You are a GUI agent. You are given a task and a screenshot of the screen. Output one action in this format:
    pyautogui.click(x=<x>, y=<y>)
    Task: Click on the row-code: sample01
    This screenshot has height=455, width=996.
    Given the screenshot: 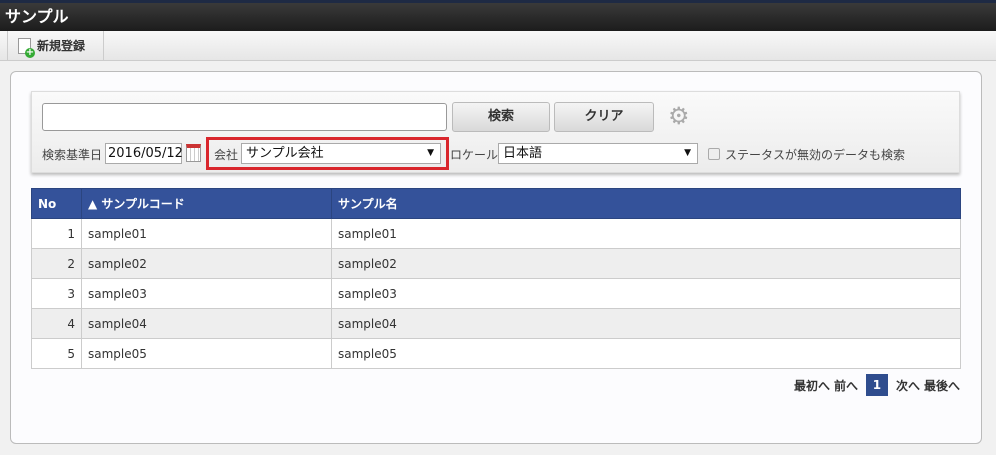 What is the action you would take?
    pyautogui.click(x=206, y=233)
    